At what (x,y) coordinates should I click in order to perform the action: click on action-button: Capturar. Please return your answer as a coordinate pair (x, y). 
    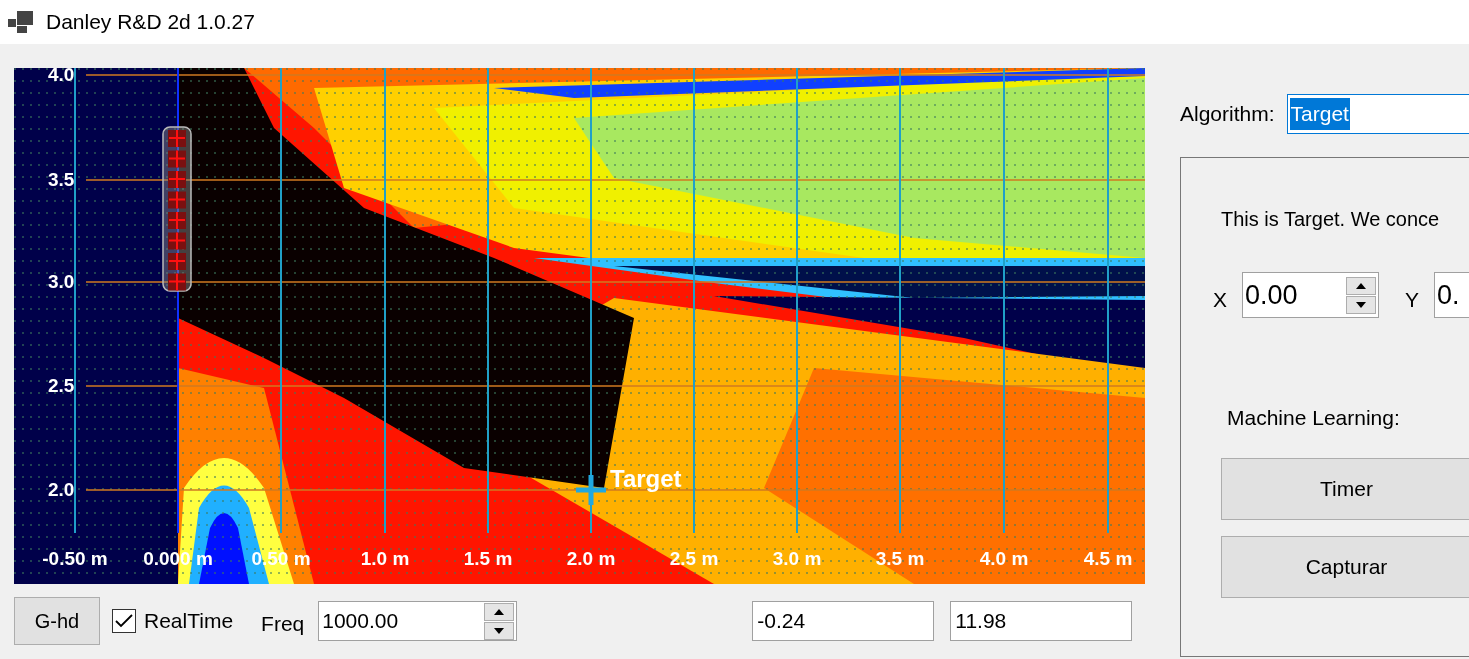
    Looking at the image, I should click on (1345, 566).